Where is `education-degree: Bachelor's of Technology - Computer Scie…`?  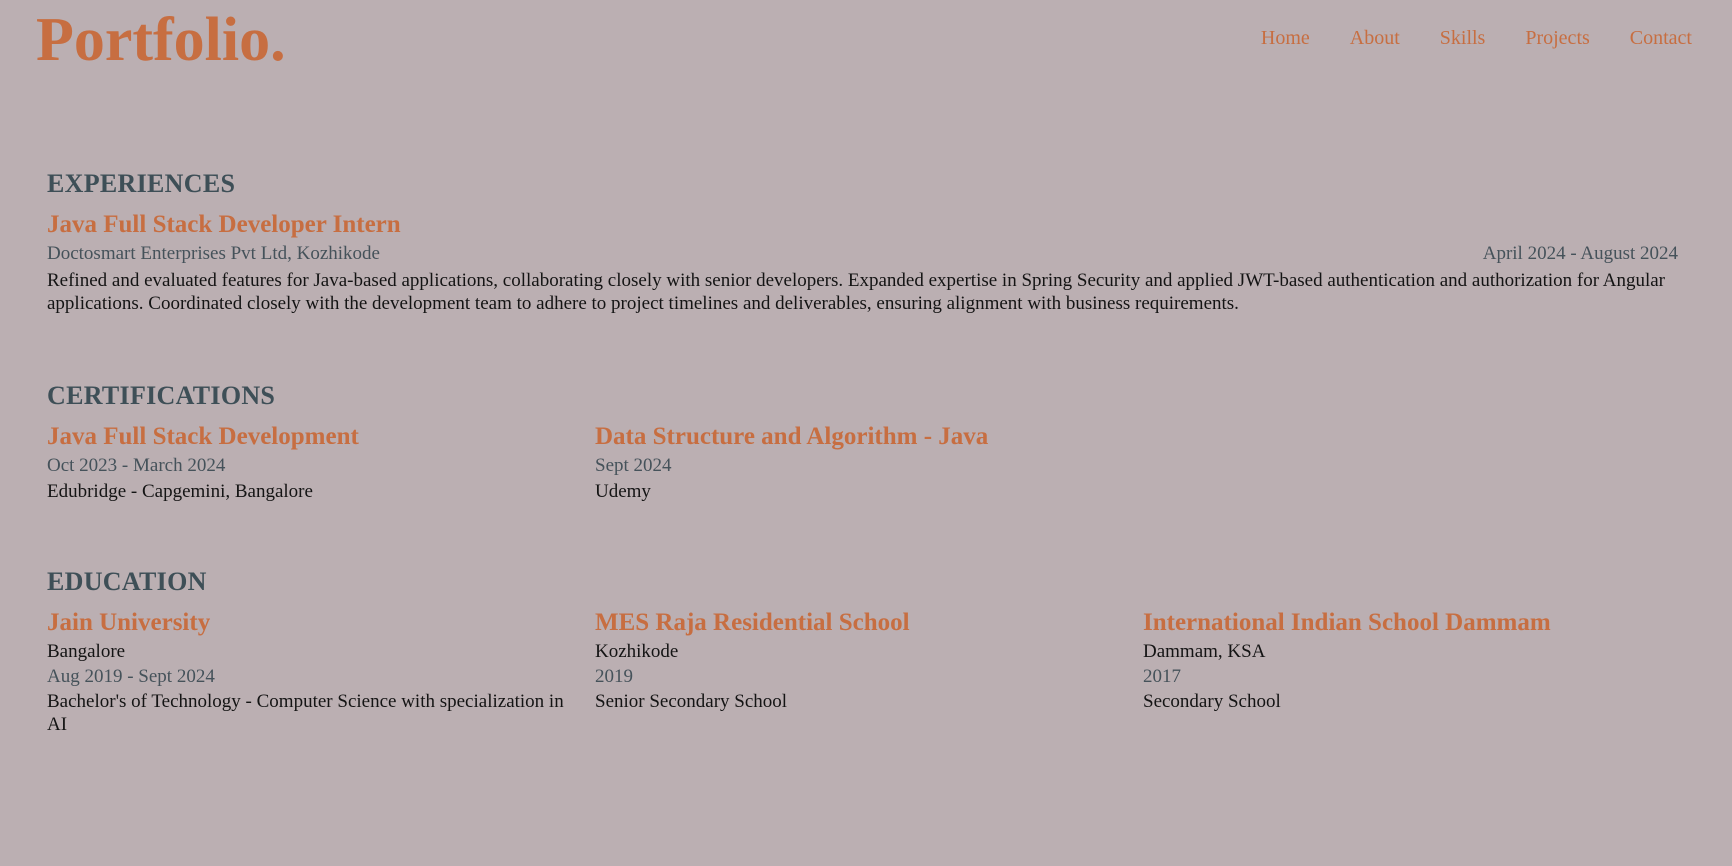 education-degree: Bachelor's of Technology - Computer Scie… is located at coordinates (305, 713).